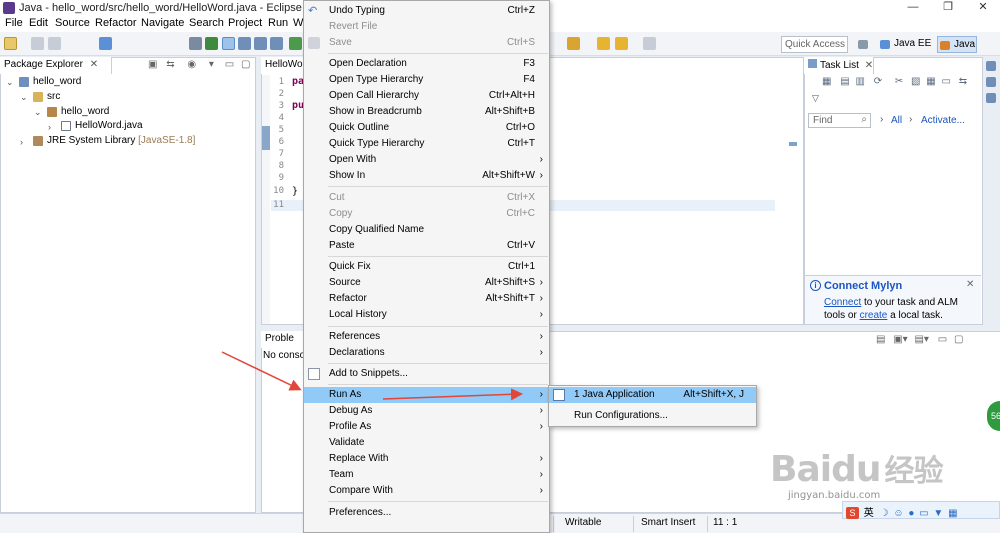 The width and height of the screenshot is (1000, 533). Describe the element at coordinates (261, 371) in the screenshot. I see `annotation-arrow-to-run-as` at that location.